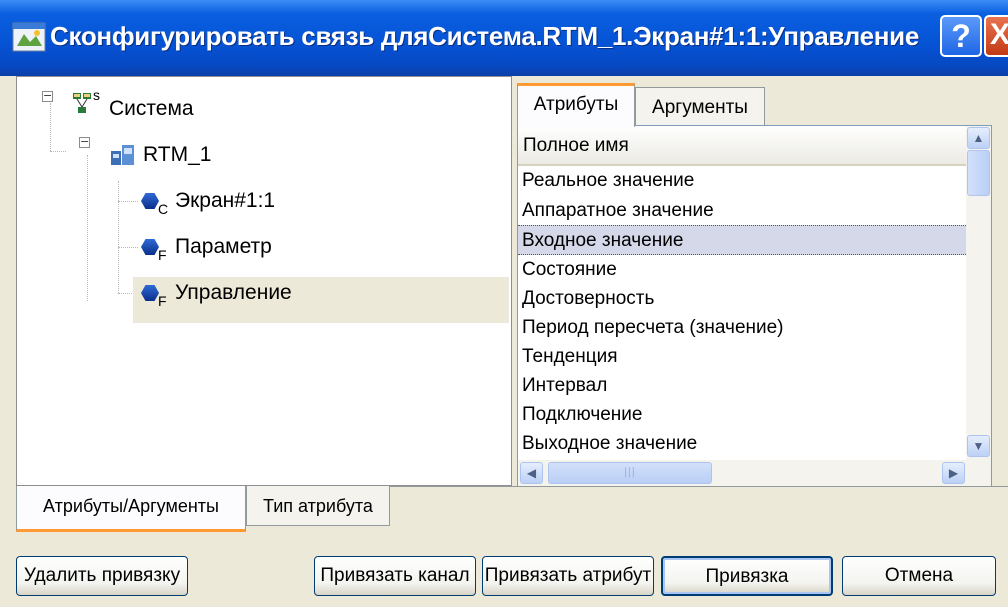 This screenshot has height=607, width=1008. I want to click on bind-channel-button: Привязать канал, so click(395, 576).